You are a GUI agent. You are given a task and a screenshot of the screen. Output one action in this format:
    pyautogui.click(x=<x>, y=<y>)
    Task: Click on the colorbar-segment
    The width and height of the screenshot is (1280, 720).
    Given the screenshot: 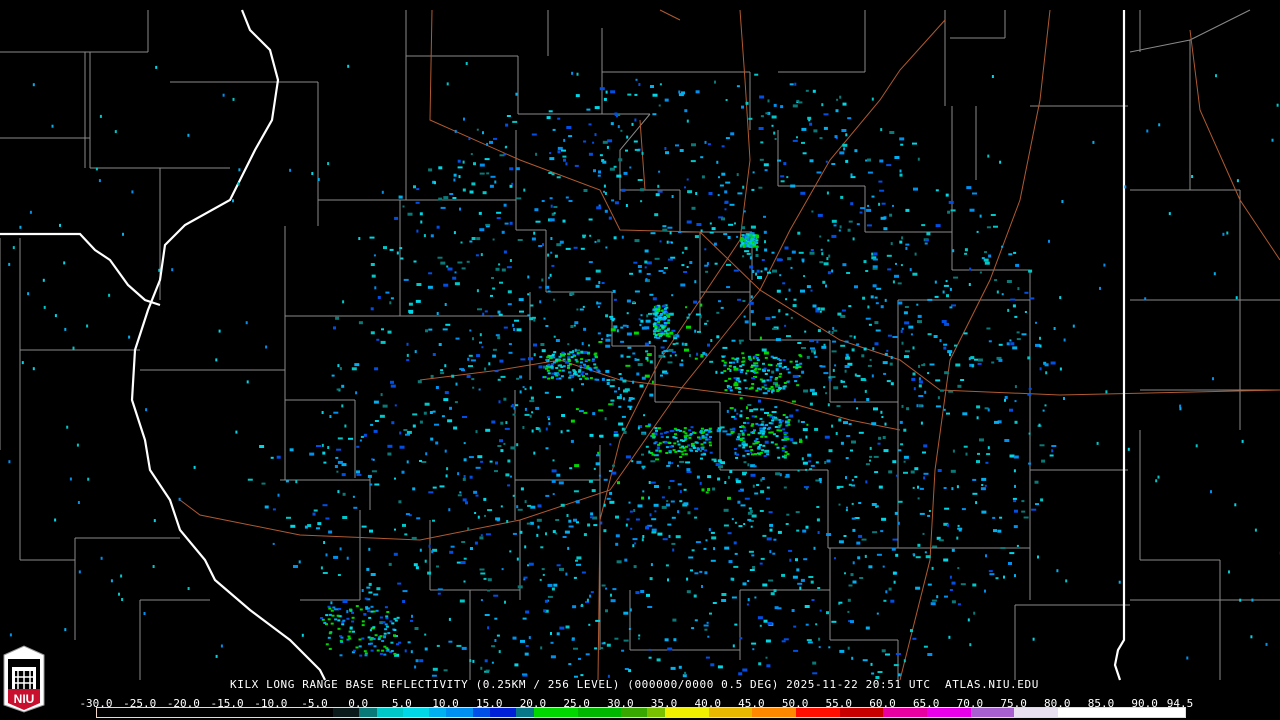 What is the action you would take?
    pyautogui.click(x=905, y=712)
    